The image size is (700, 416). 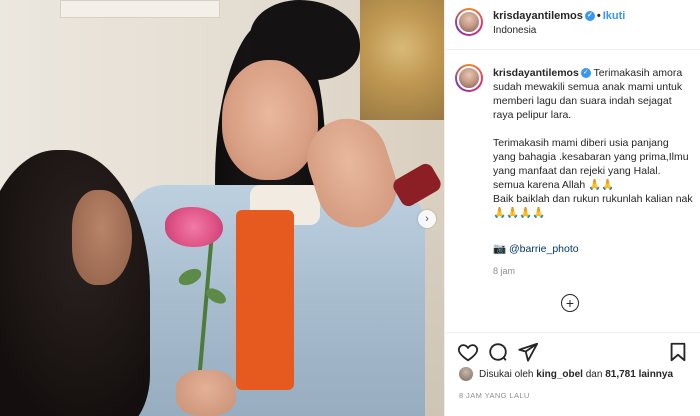 I want to click on header-username-row: krisdayantilemos ✓ • Ikuti, so click(x=559, y=16).